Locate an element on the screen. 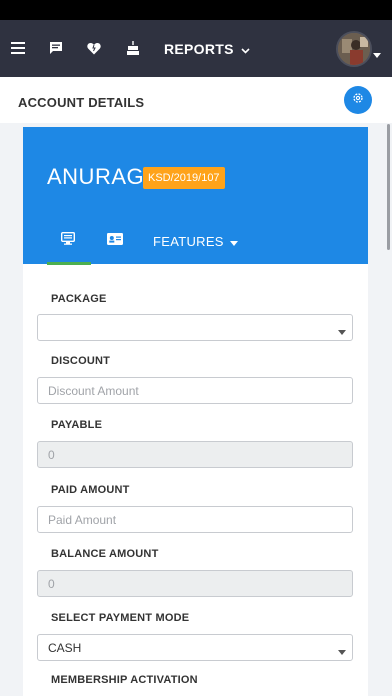 This screenshot has height=696, width=392. discount-label: DISCOUNT is located at coordinates (81, 361).